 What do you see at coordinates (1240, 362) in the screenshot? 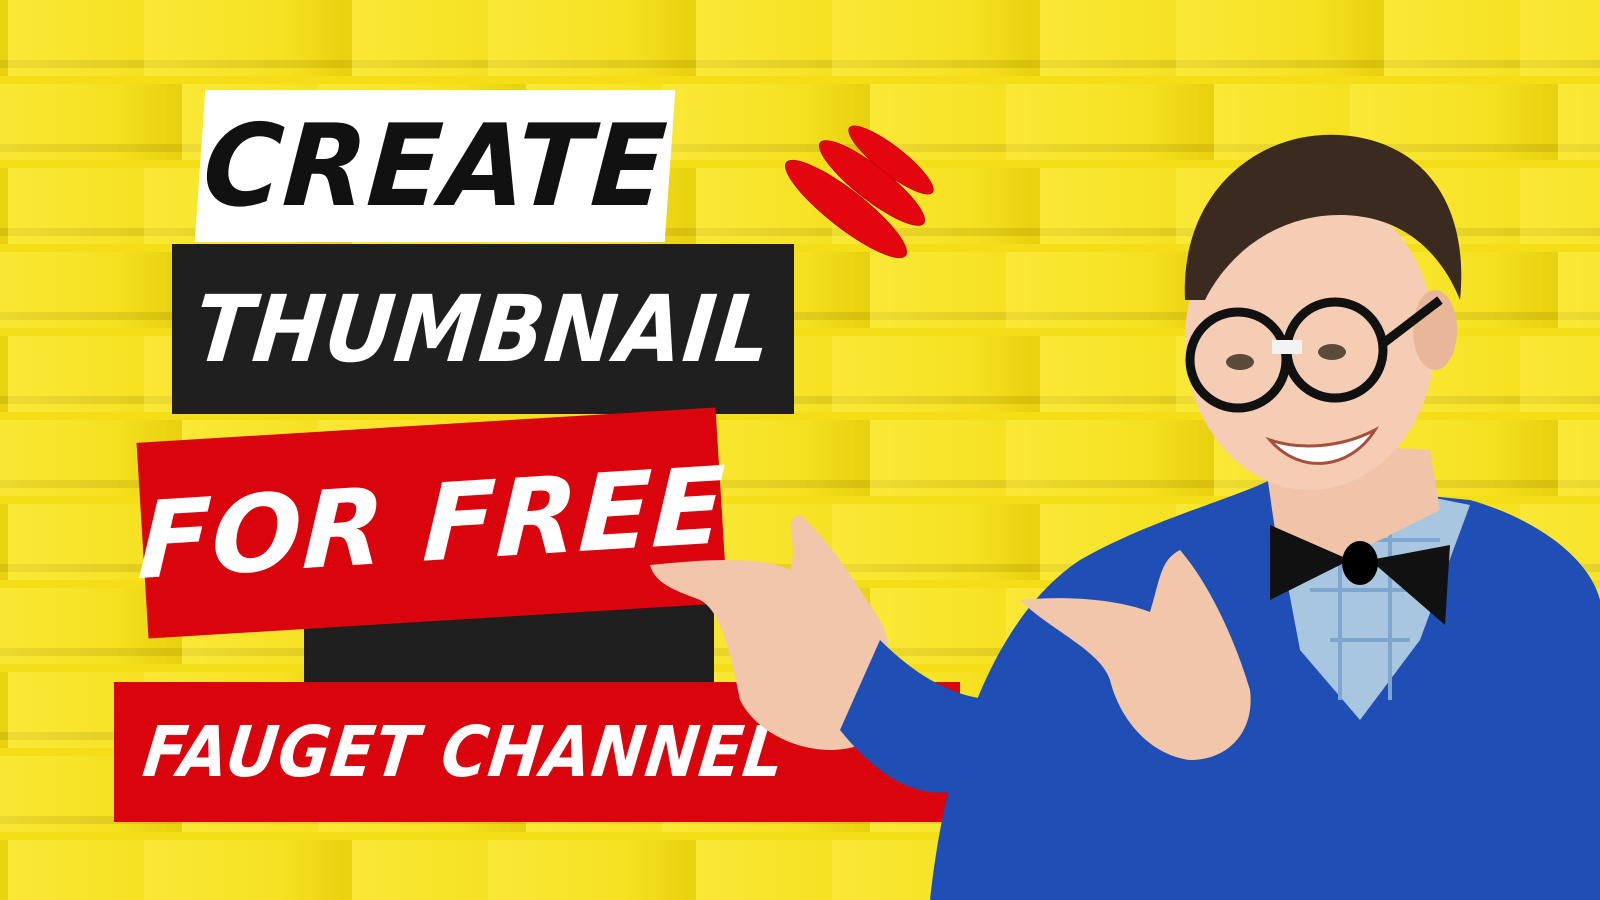
I see `eye-left` at bounding box center [1240, 362].